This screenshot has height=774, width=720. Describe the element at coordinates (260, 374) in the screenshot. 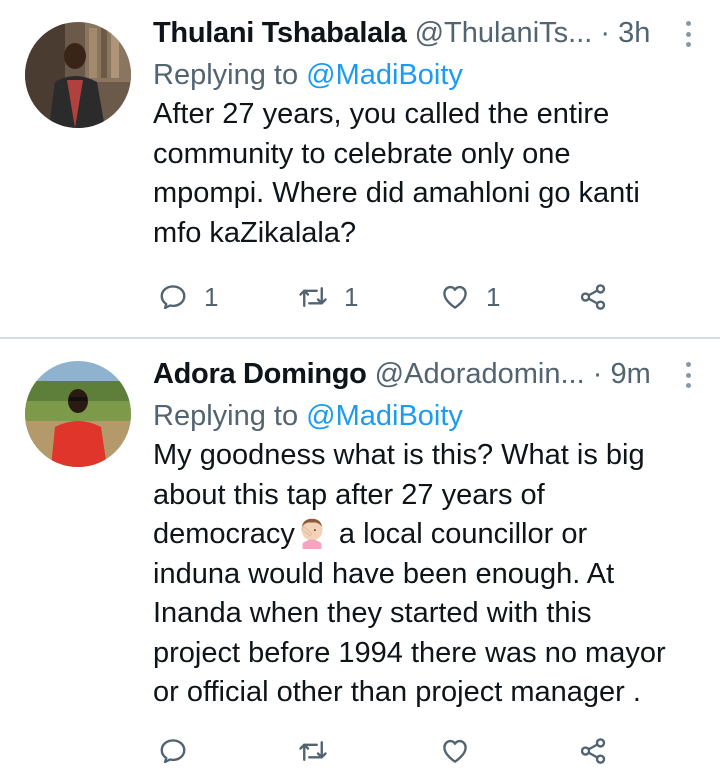

I see `display-name: Adora Domingo` at that location.